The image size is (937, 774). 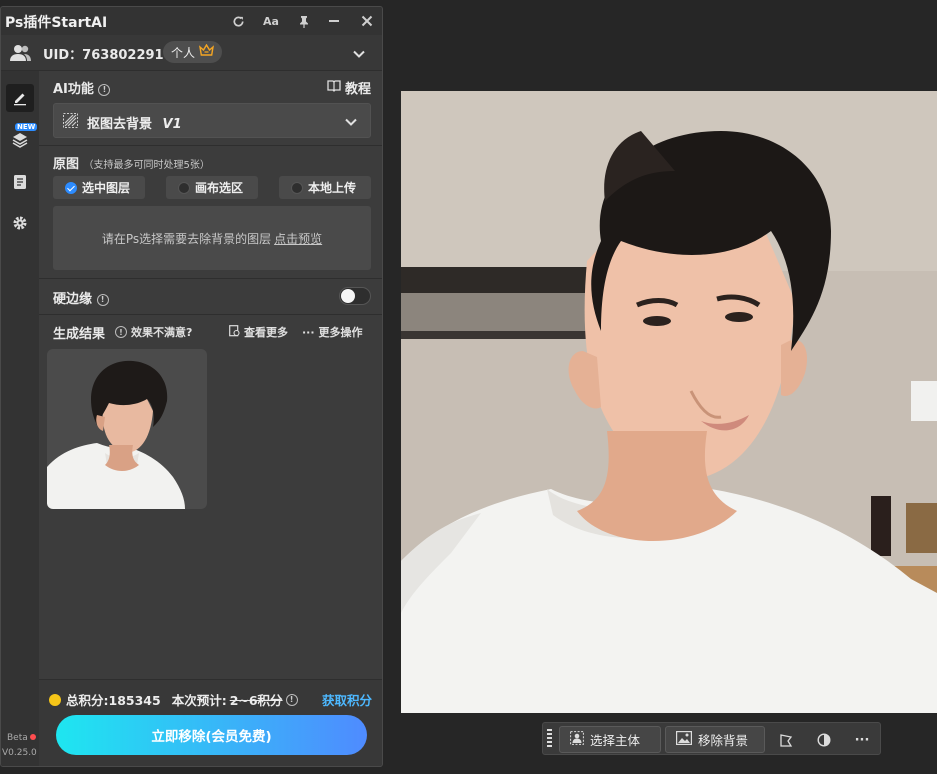 I want to click on result-thumbnail, so click(x=127, y=429).